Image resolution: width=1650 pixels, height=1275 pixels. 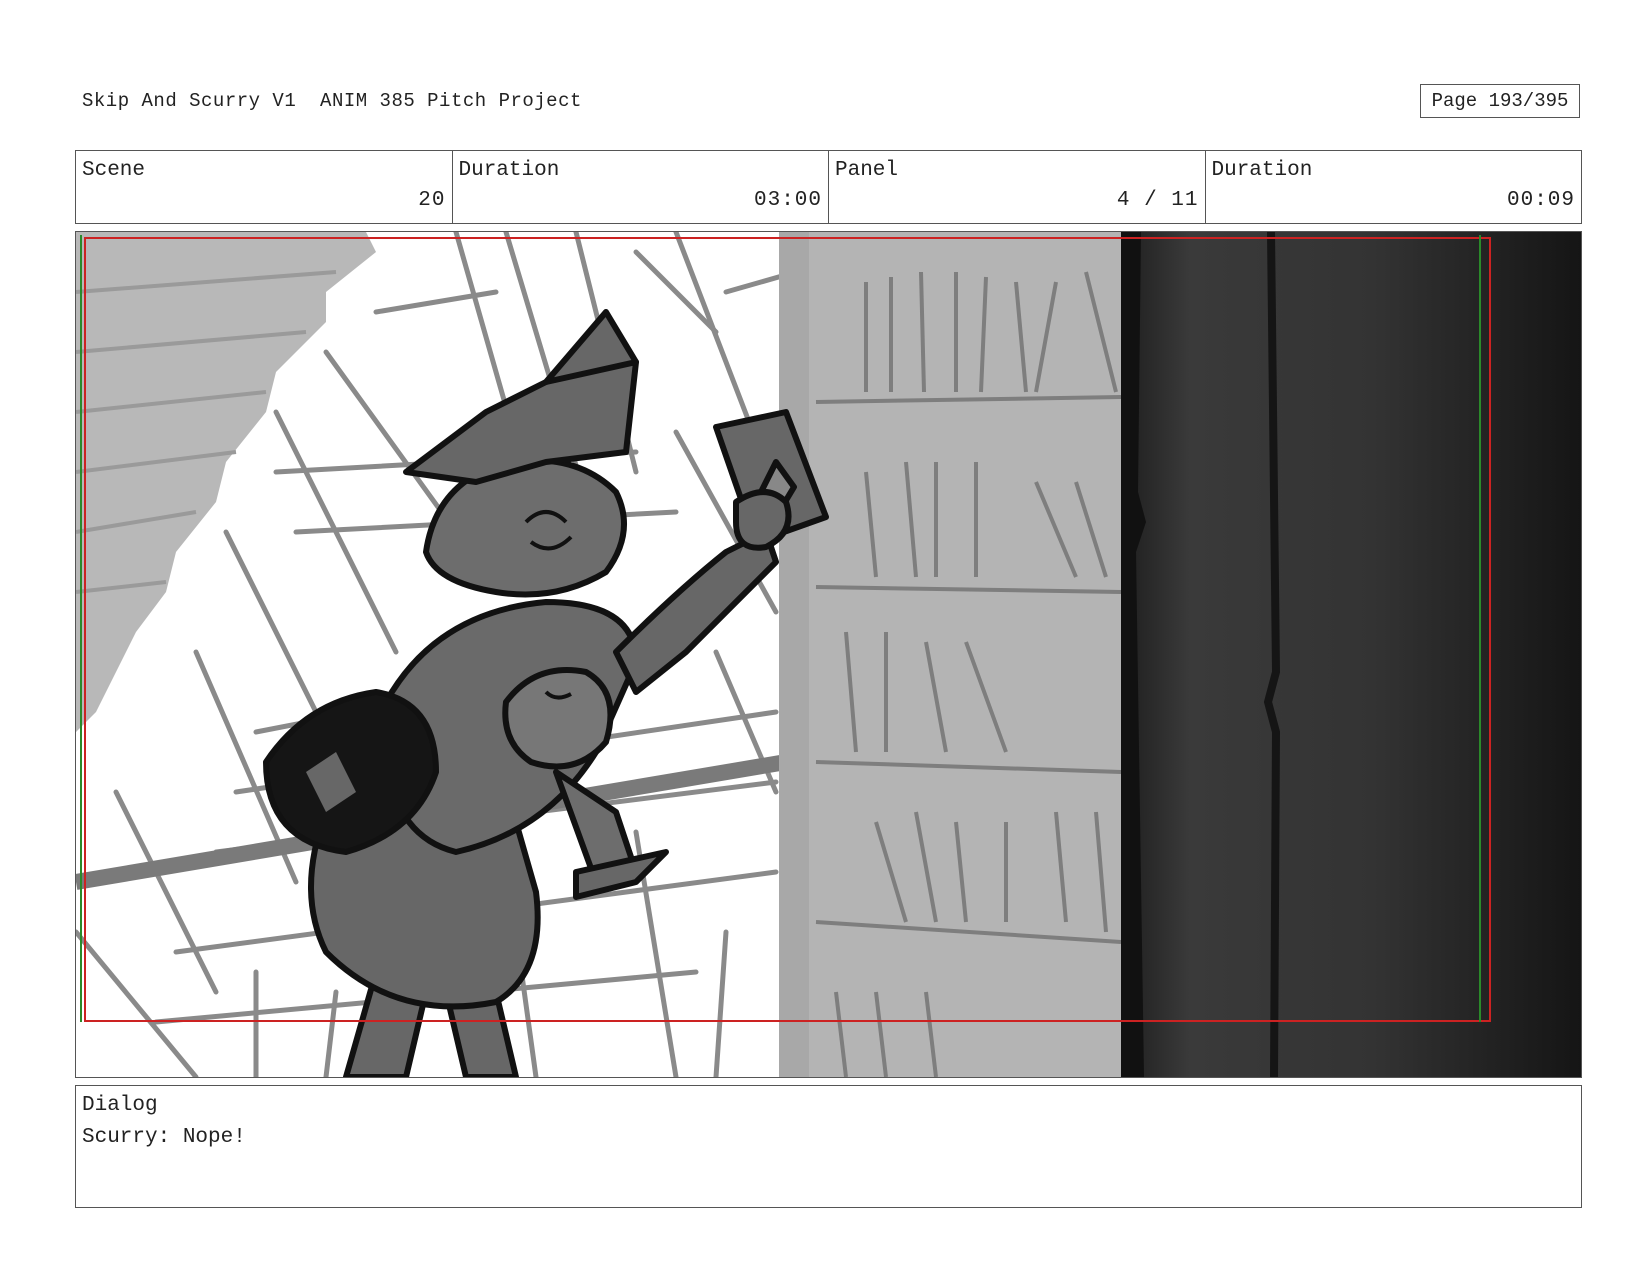 What do you see at coordinates (1394, 187) in the screenshot?
I see `panel-duration-cell: Duration 00:09` at bounding box center [1394, 187].